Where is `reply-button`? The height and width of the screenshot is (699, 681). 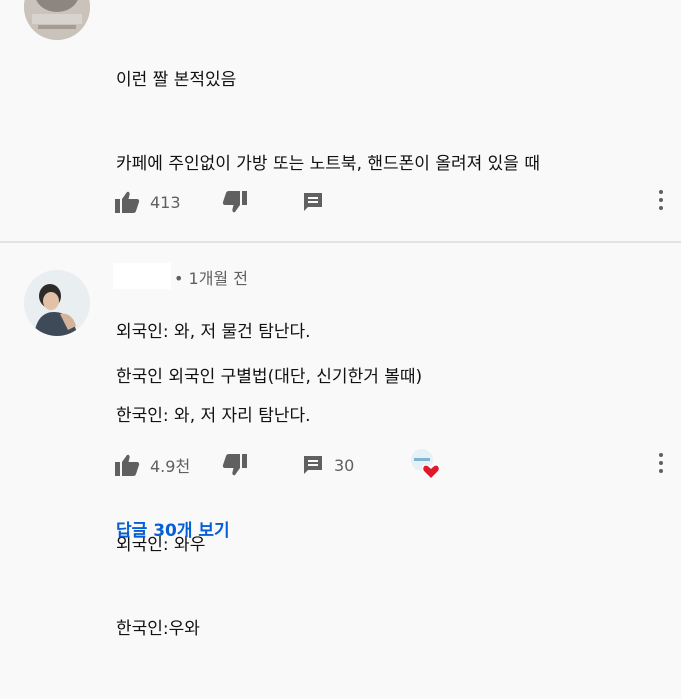 reply-button is located at coordinates (313, 202).